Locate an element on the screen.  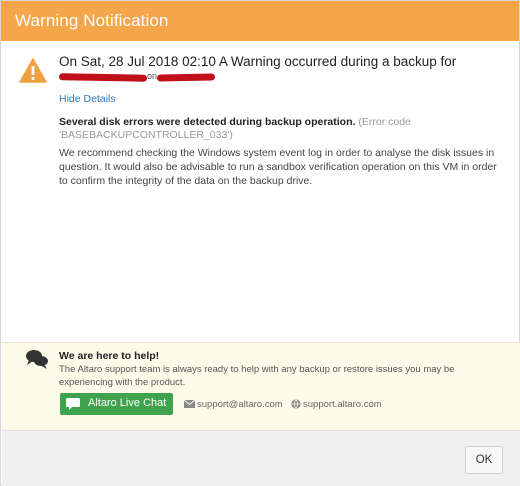
support-email-link: support@altaro.com is located at coordinates (240, 404).